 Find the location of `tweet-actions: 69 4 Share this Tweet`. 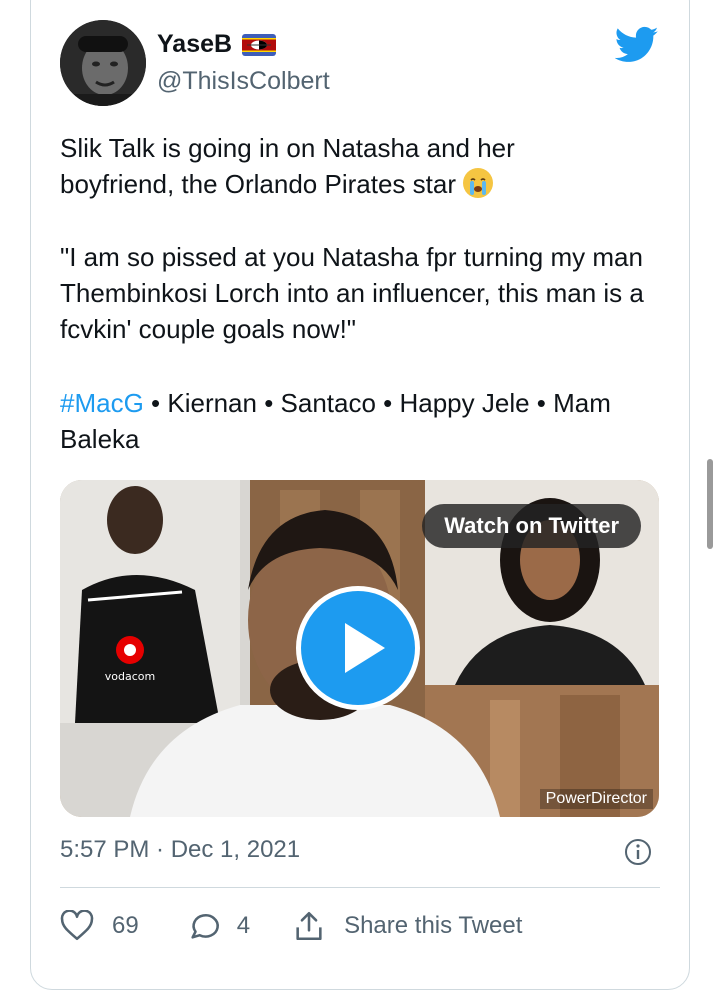

tweet-actions: 69 4 Share this Tweet is located at coordinates (291, 926).